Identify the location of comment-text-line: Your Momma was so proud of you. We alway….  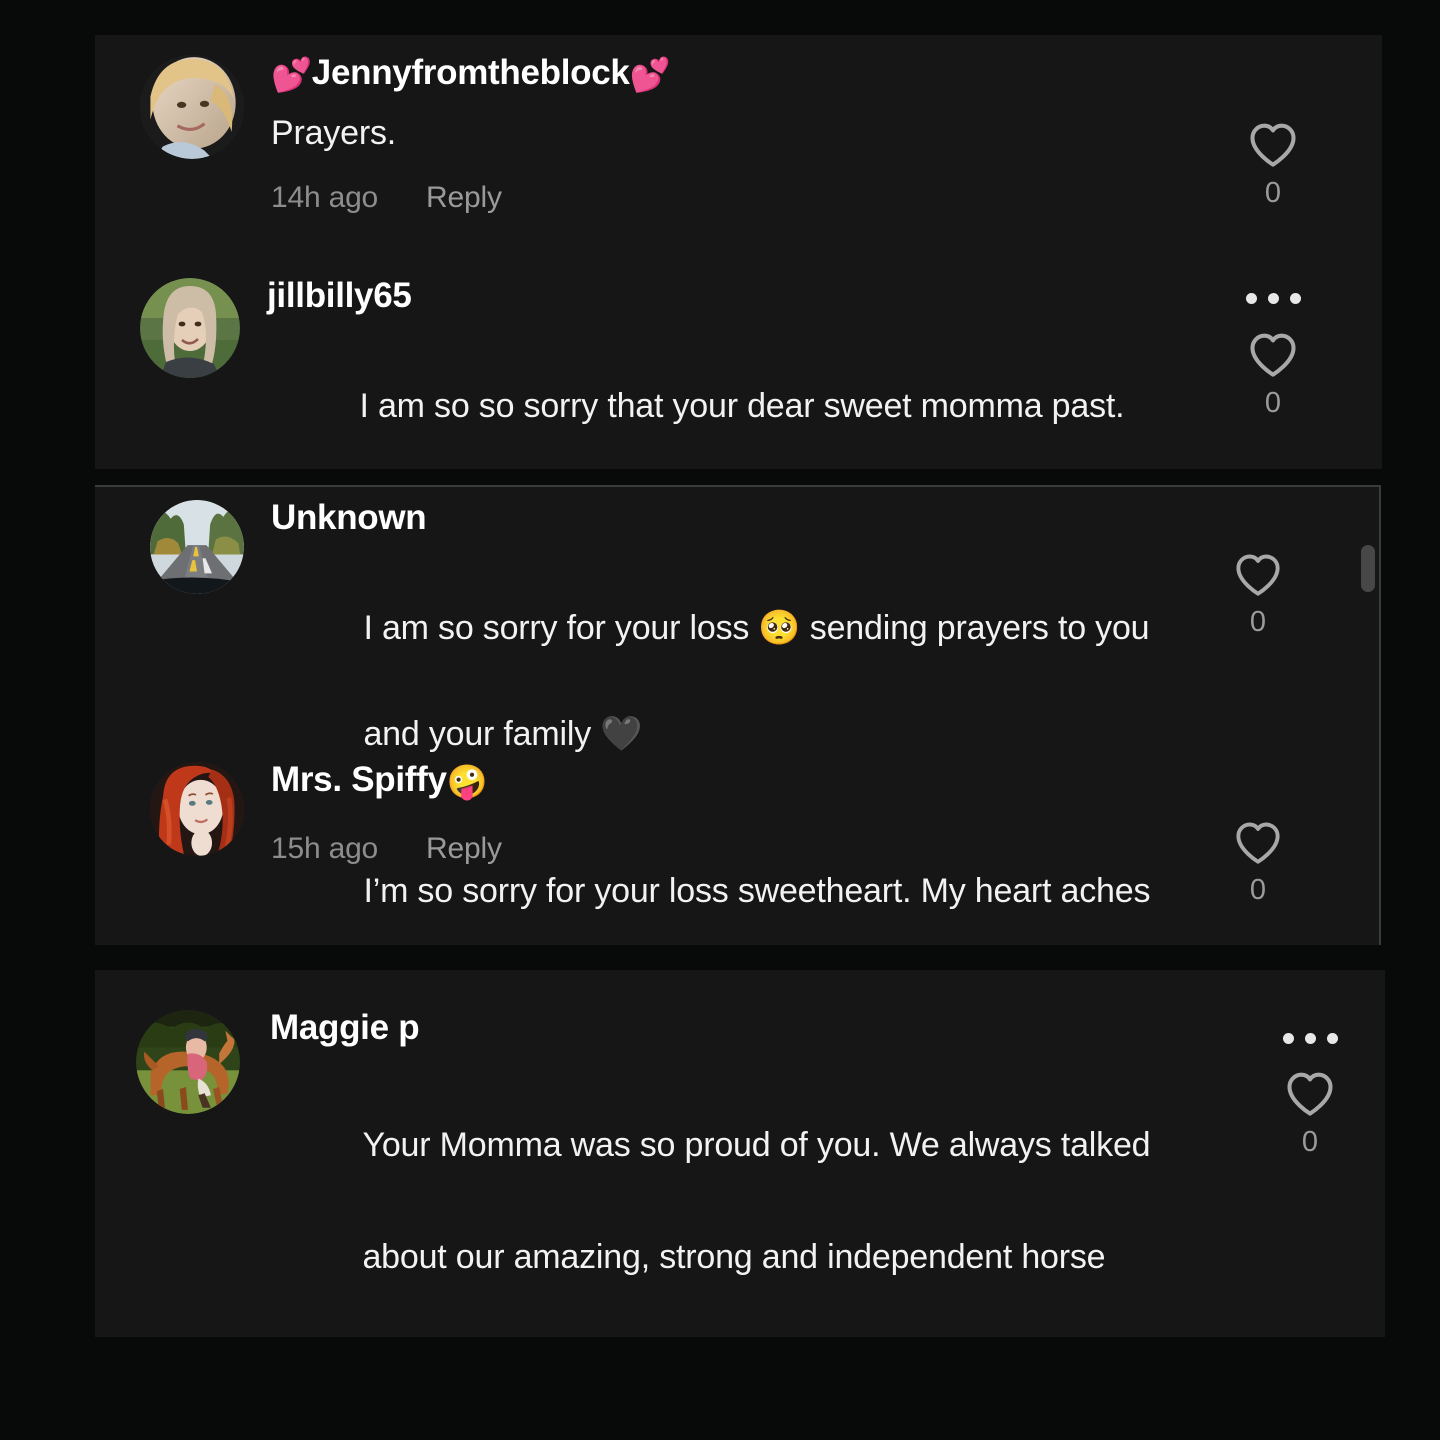
(756, 1144).